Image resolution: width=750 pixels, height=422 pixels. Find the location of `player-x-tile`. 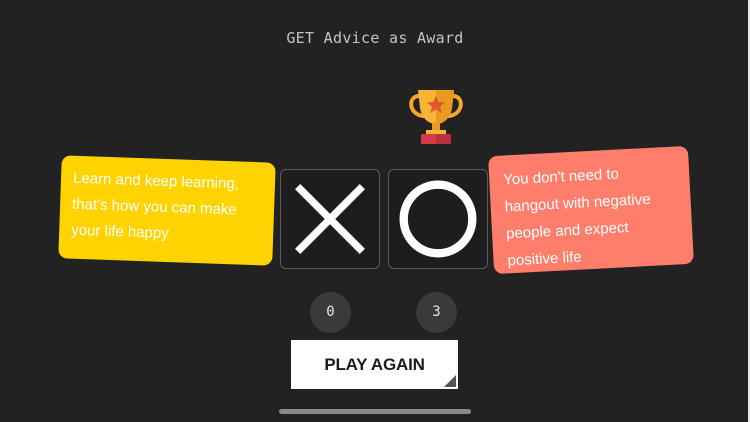

player-x-tile is located at coordinates (330, 219).